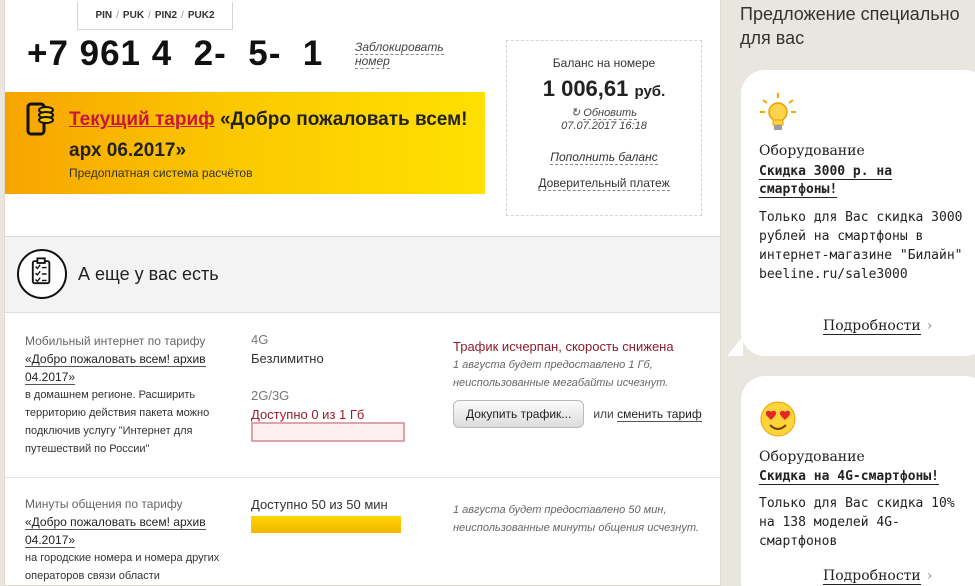 The width and height of the screenshot is (975, 586). What do you see at coordinates (42, 274) in the screenshot?
I see `checklist-icon` at bounding box center [42, 274].